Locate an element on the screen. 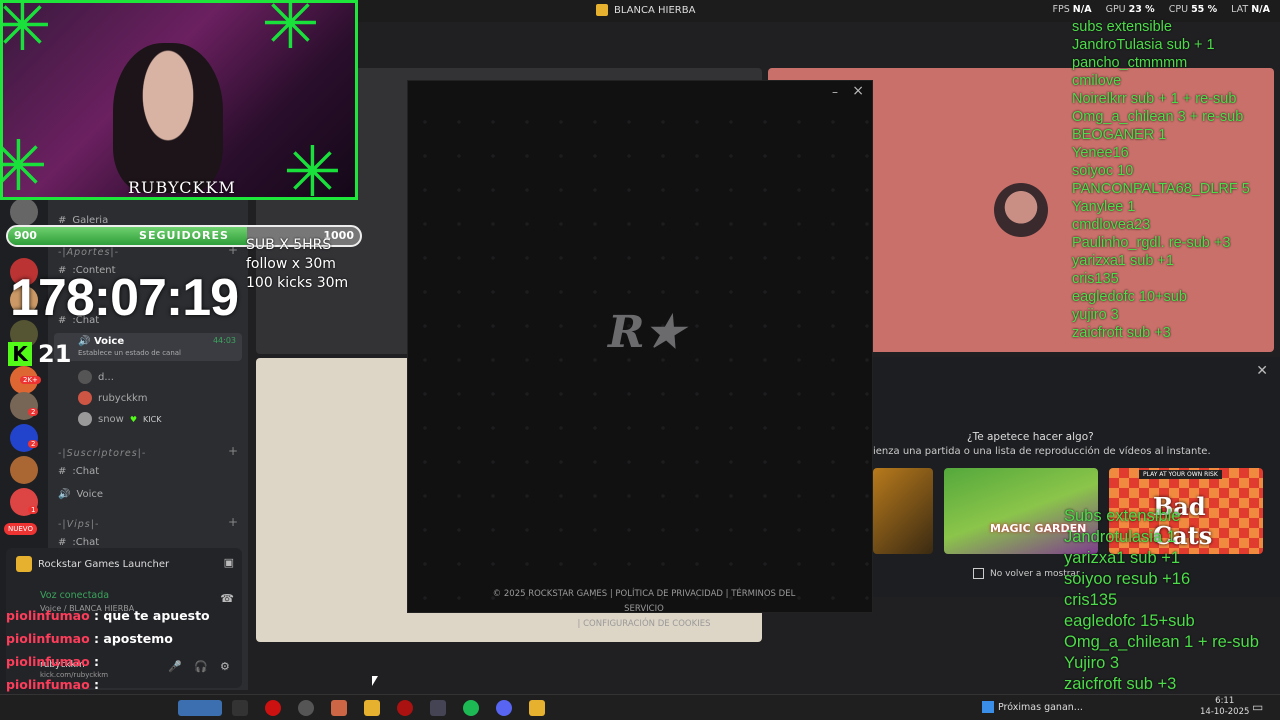 This screenshot has height=720, width=1280. rule-line: 100 kicks 30m is located at coordinates (297, 283).